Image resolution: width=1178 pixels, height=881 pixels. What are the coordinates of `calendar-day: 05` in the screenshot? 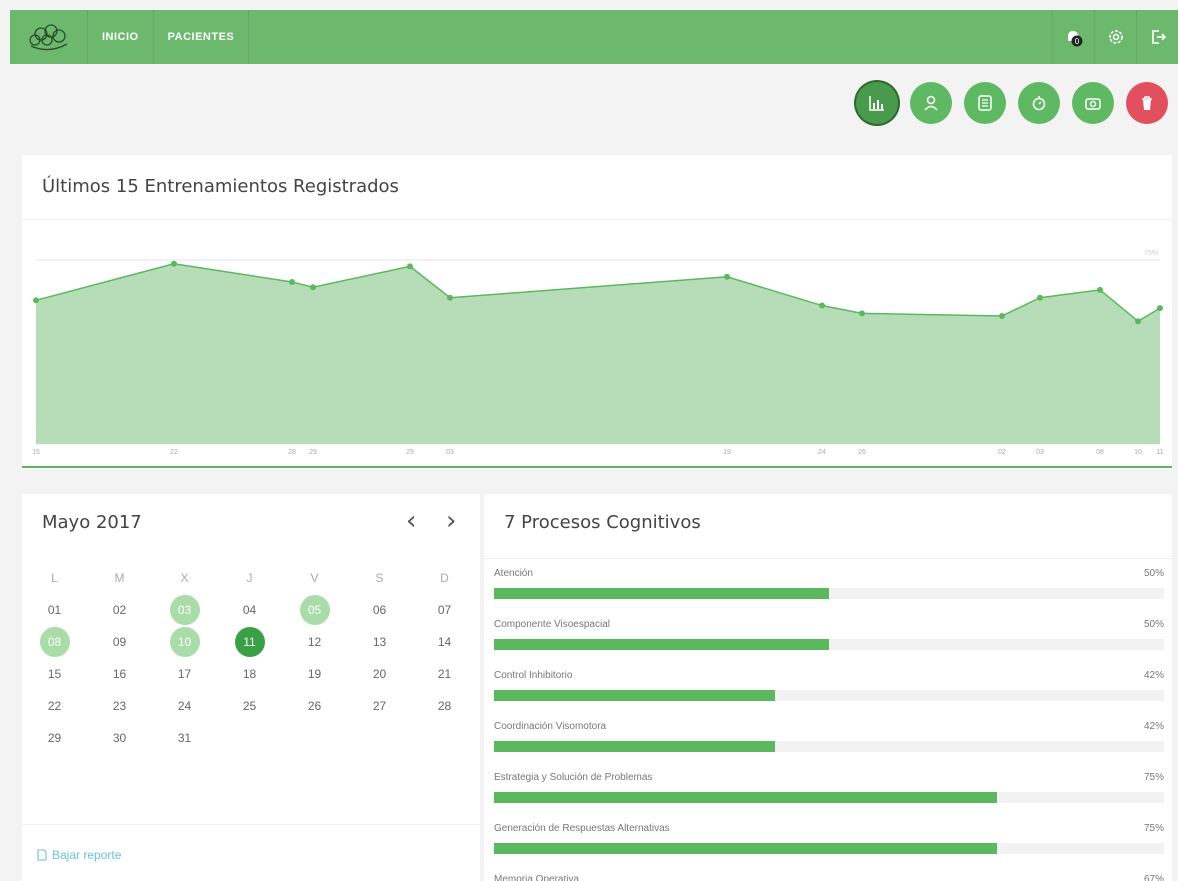 It's located at (314, 610).